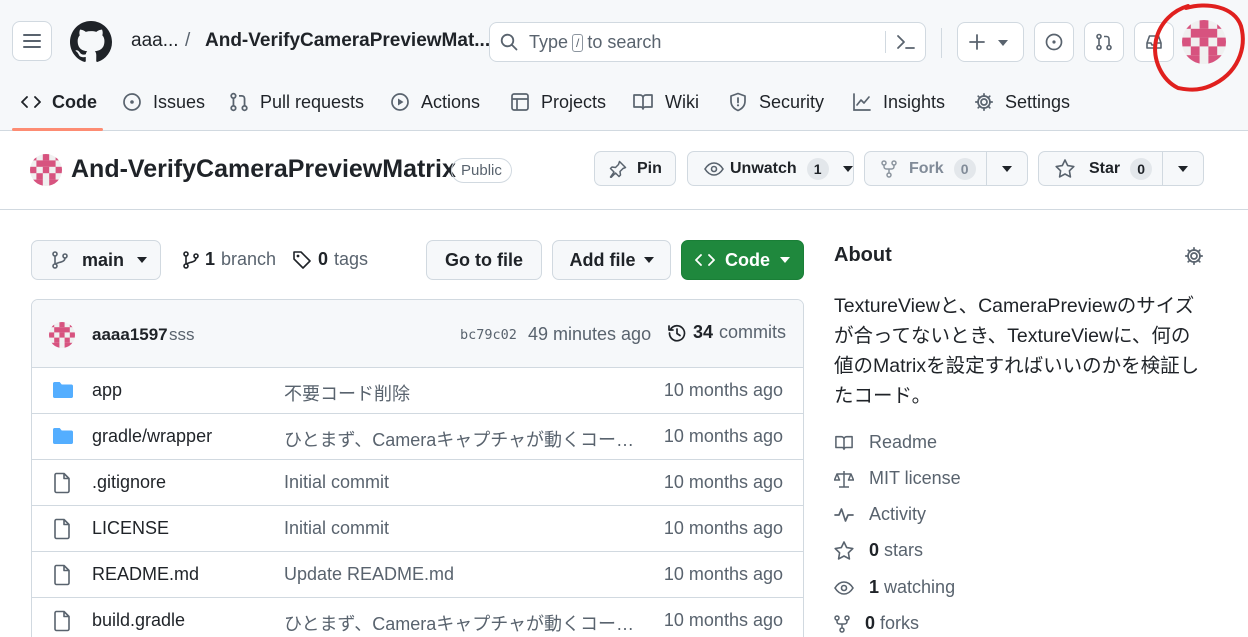  Describe the element at coordinates (46, 170) in the screenshot. I see `repo-owner-avatar` at that location.